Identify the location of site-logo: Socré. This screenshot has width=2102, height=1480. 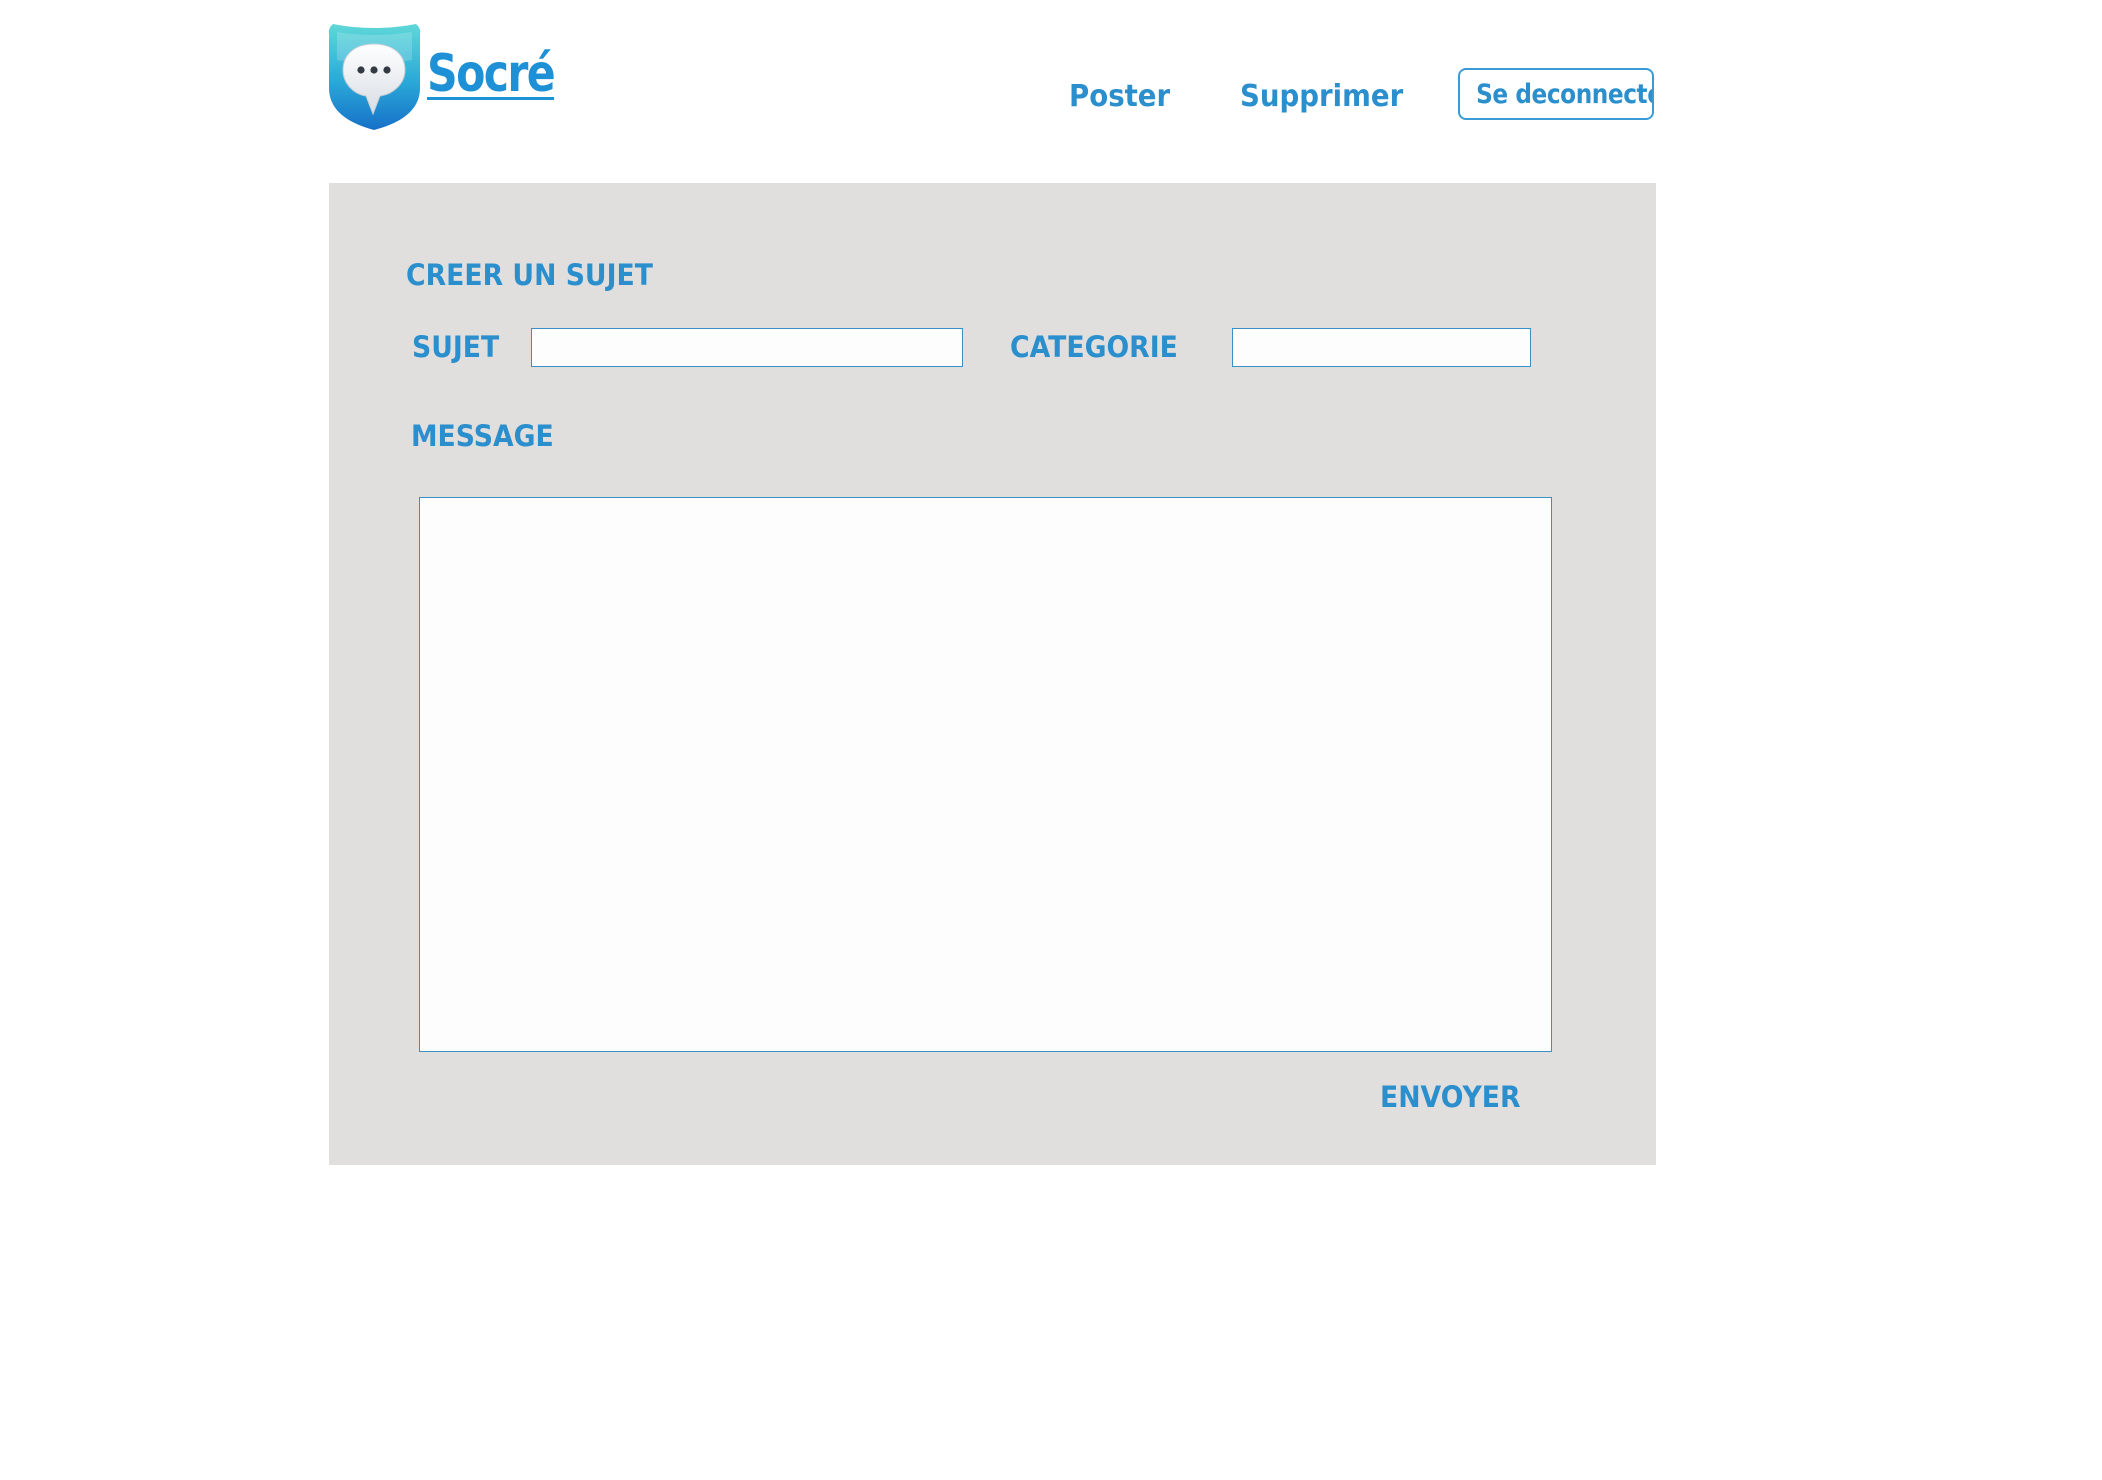
(449, 77).